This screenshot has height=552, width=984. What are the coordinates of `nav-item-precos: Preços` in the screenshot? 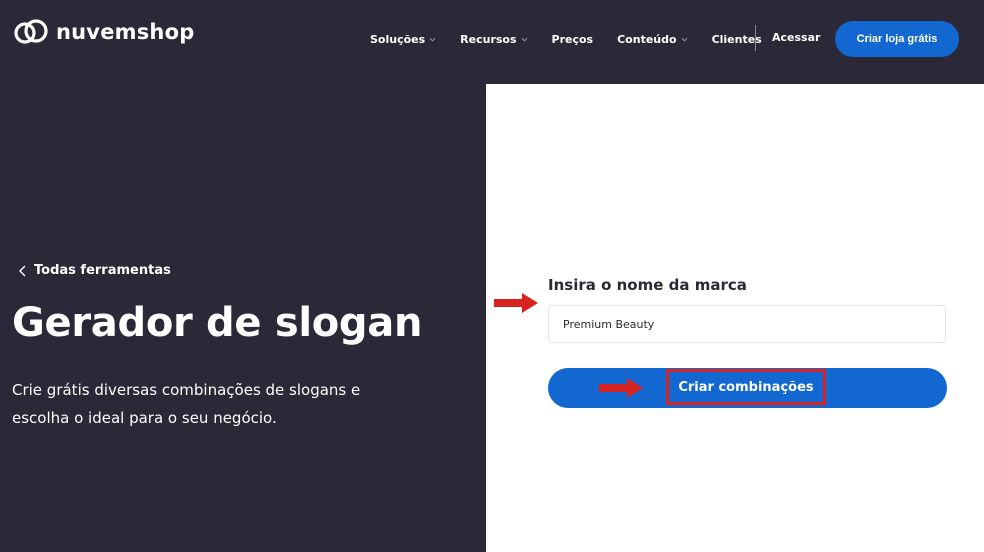 It's located at (573, 39).